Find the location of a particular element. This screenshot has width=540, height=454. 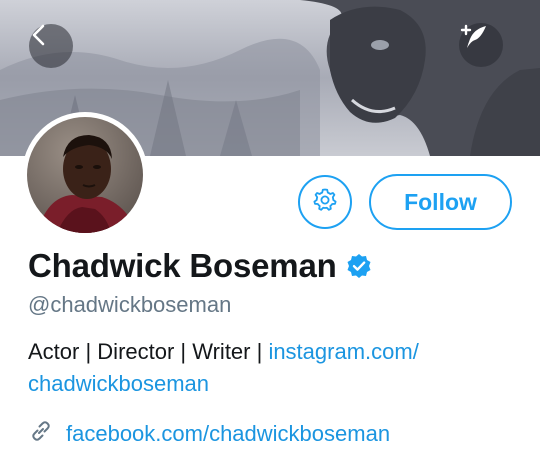

profile-photo is located at coordinates (85, 175).